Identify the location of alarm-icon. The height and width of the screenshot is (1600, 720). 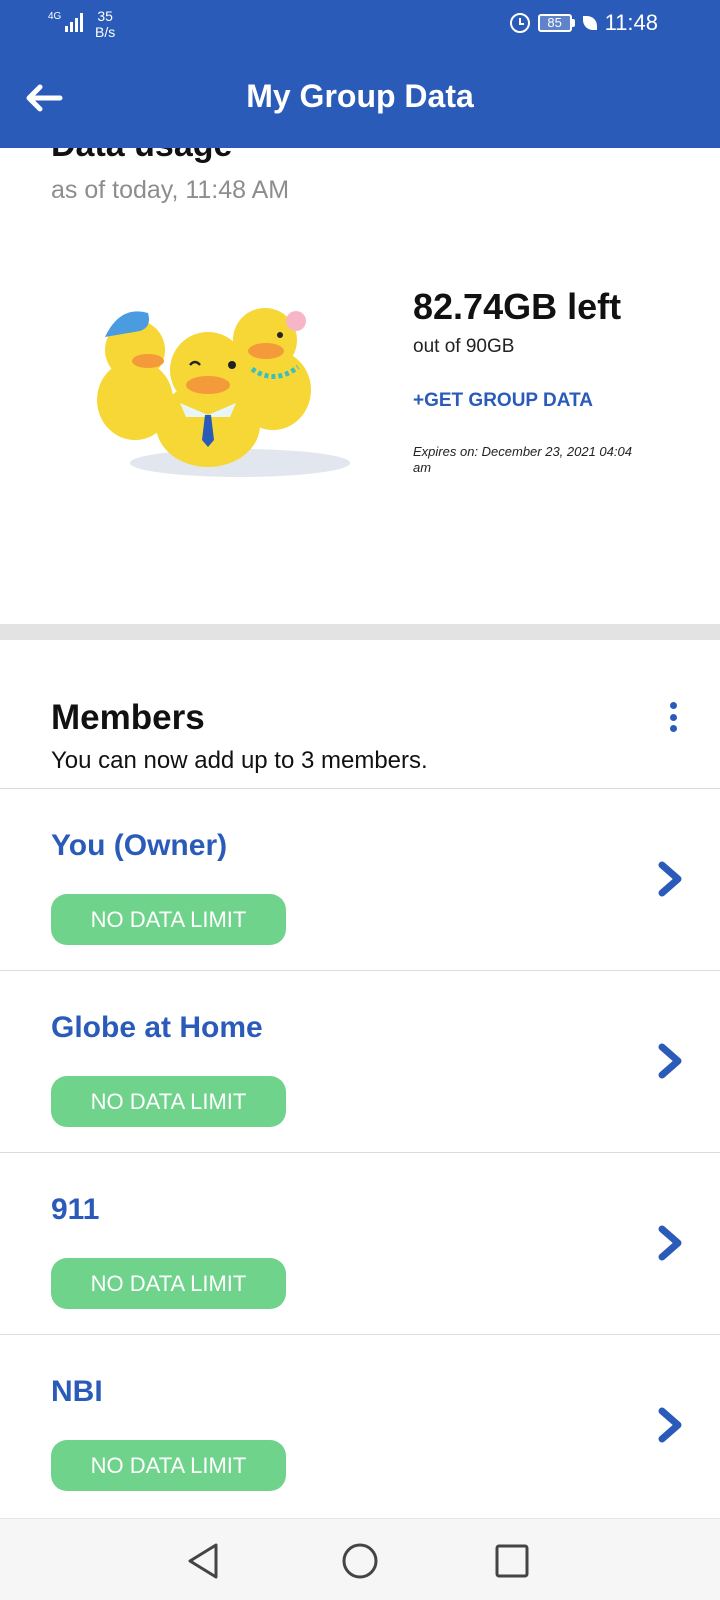
(519, 23).